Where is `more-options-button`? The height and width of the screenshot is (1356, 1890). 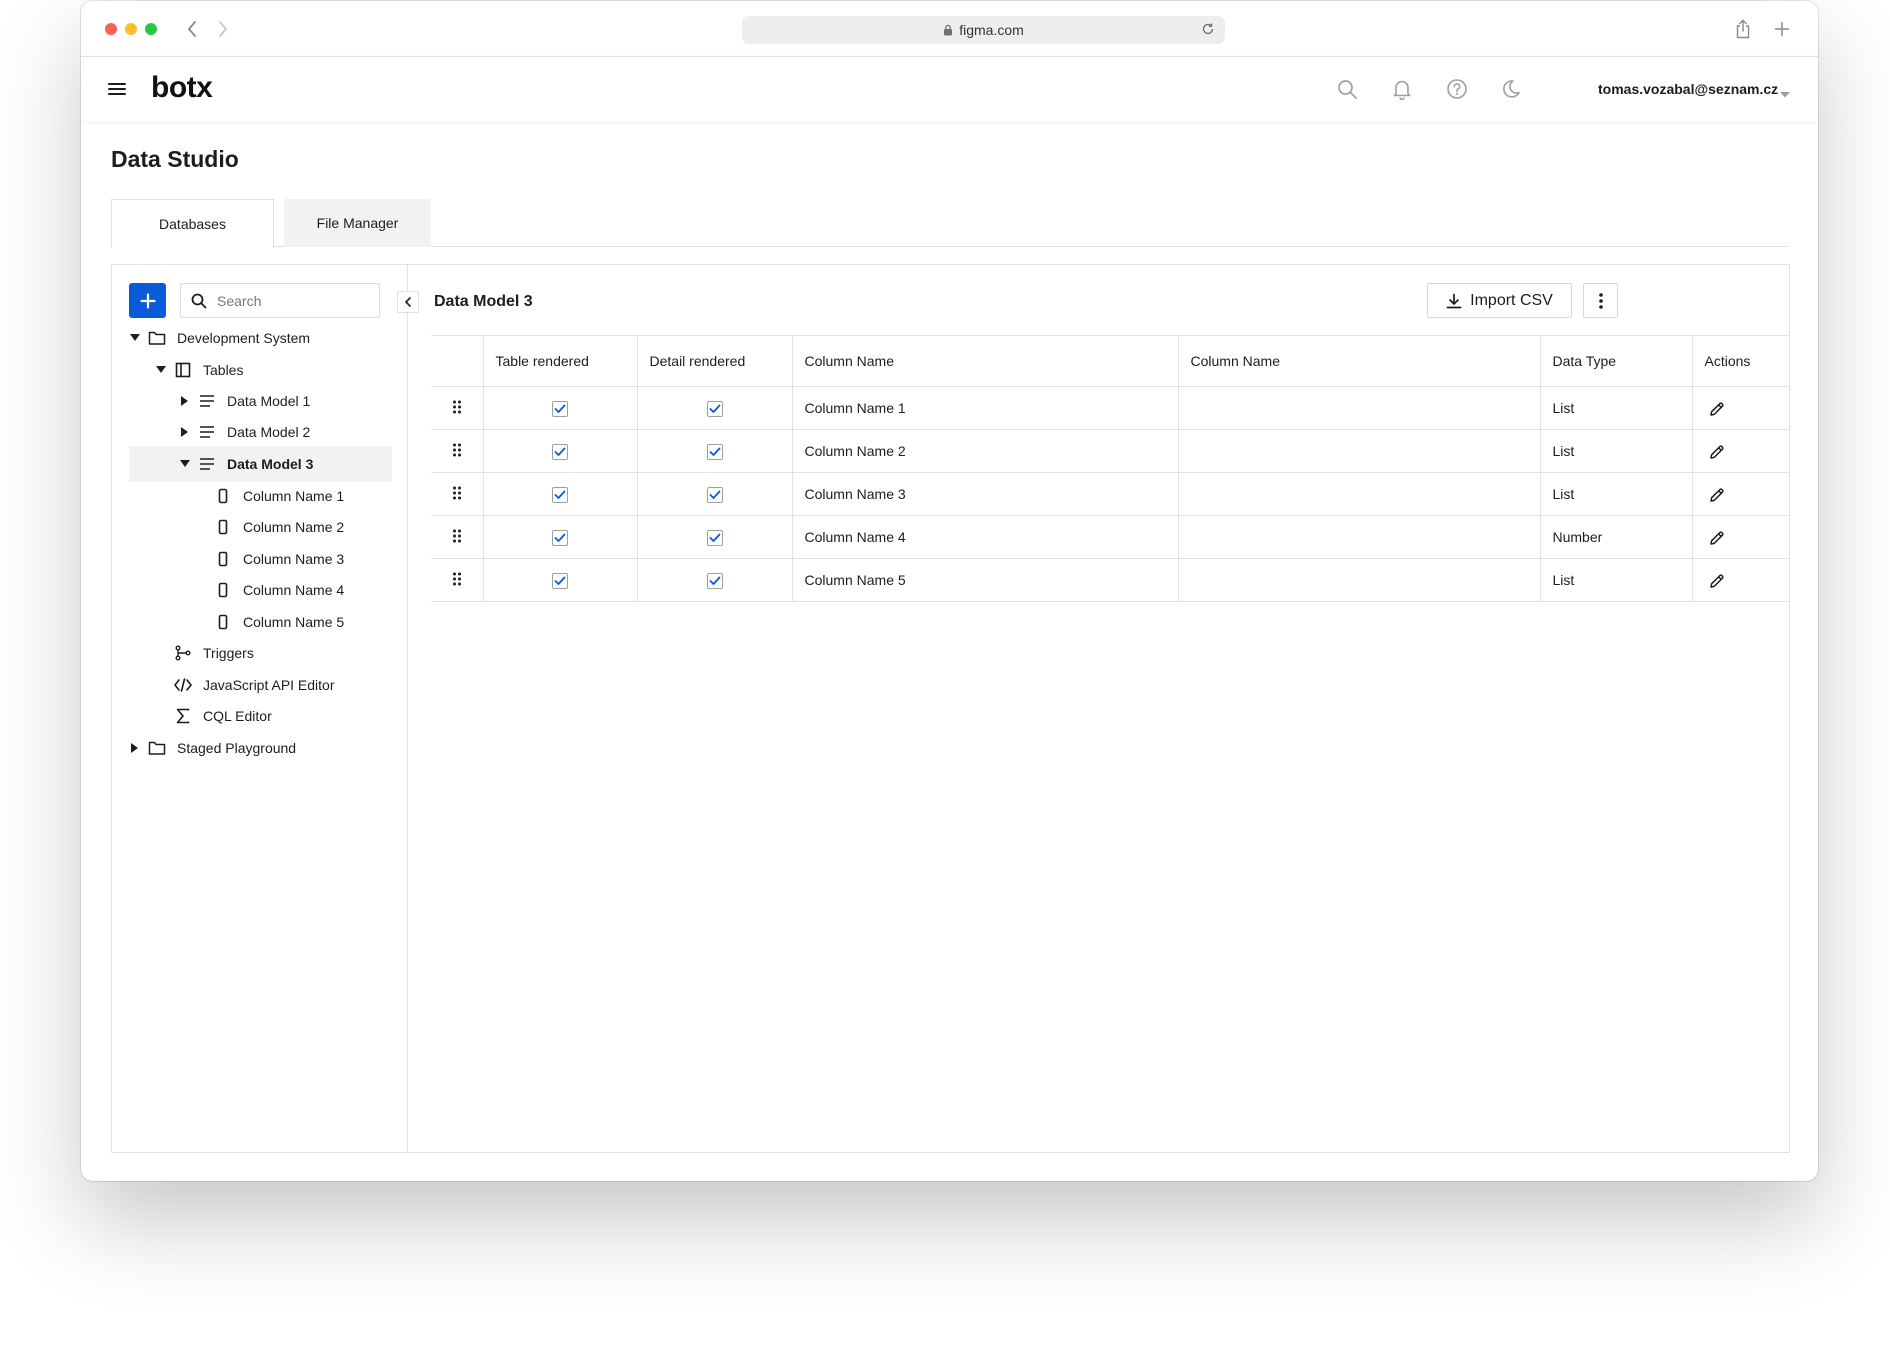
more-options-button is located at coordinates (1600, 300).